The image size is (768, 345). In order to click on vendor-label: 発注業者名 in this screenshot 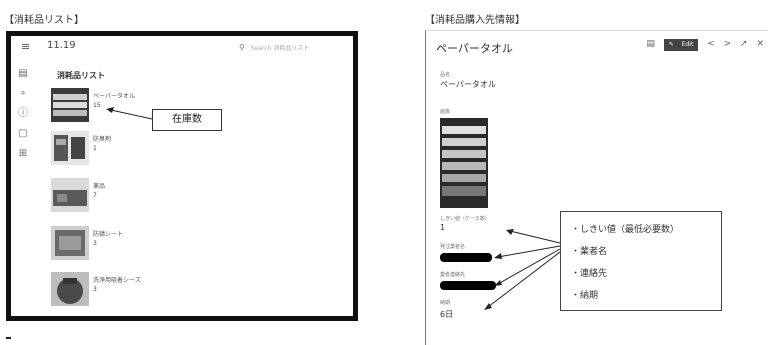, I will do `click(453, 247)`.